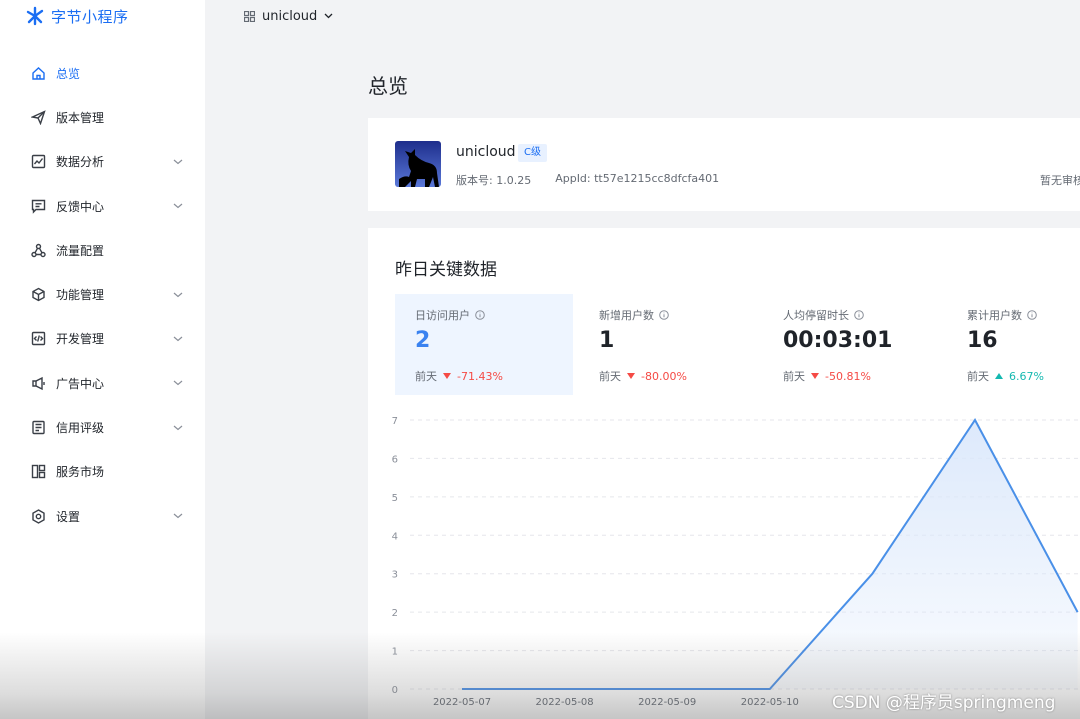 The height and width of the screenshot is (719, 1080). Describe the element at coordinates (395, 536) in the screenshot. I see `y-tick-label: 4` at that location.